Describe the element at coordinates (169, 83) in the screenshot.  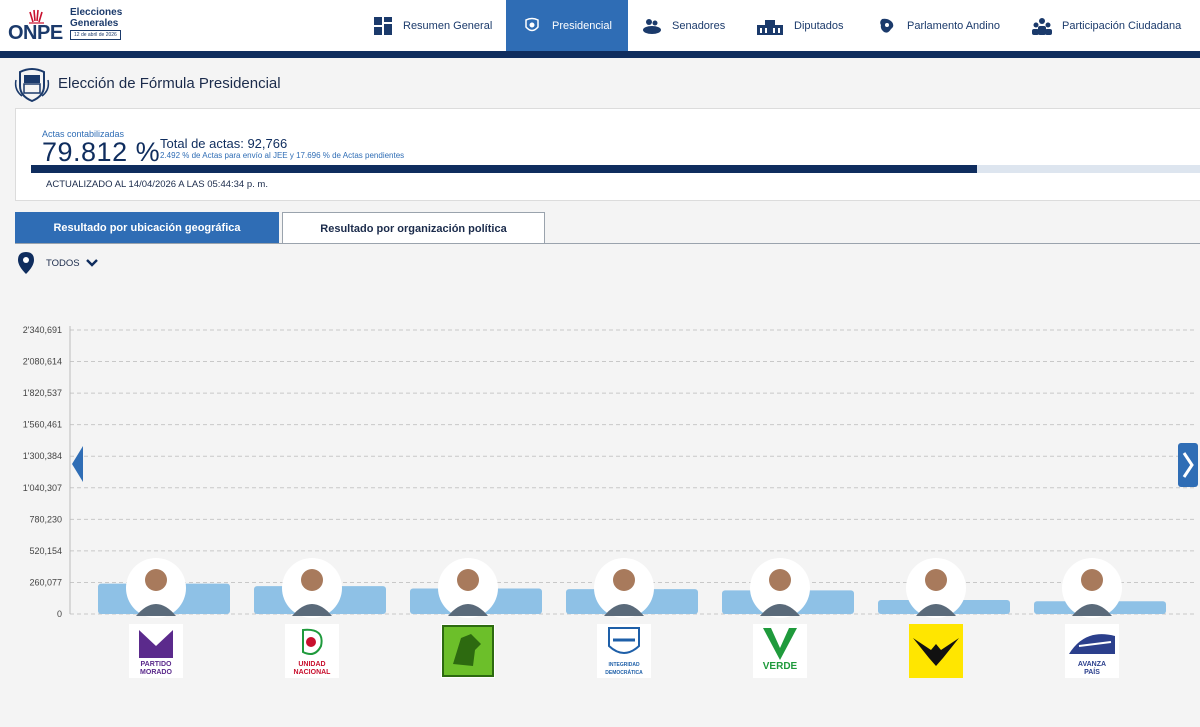
I see `page-title: Elección de Fórmula Presidencial` at that location.